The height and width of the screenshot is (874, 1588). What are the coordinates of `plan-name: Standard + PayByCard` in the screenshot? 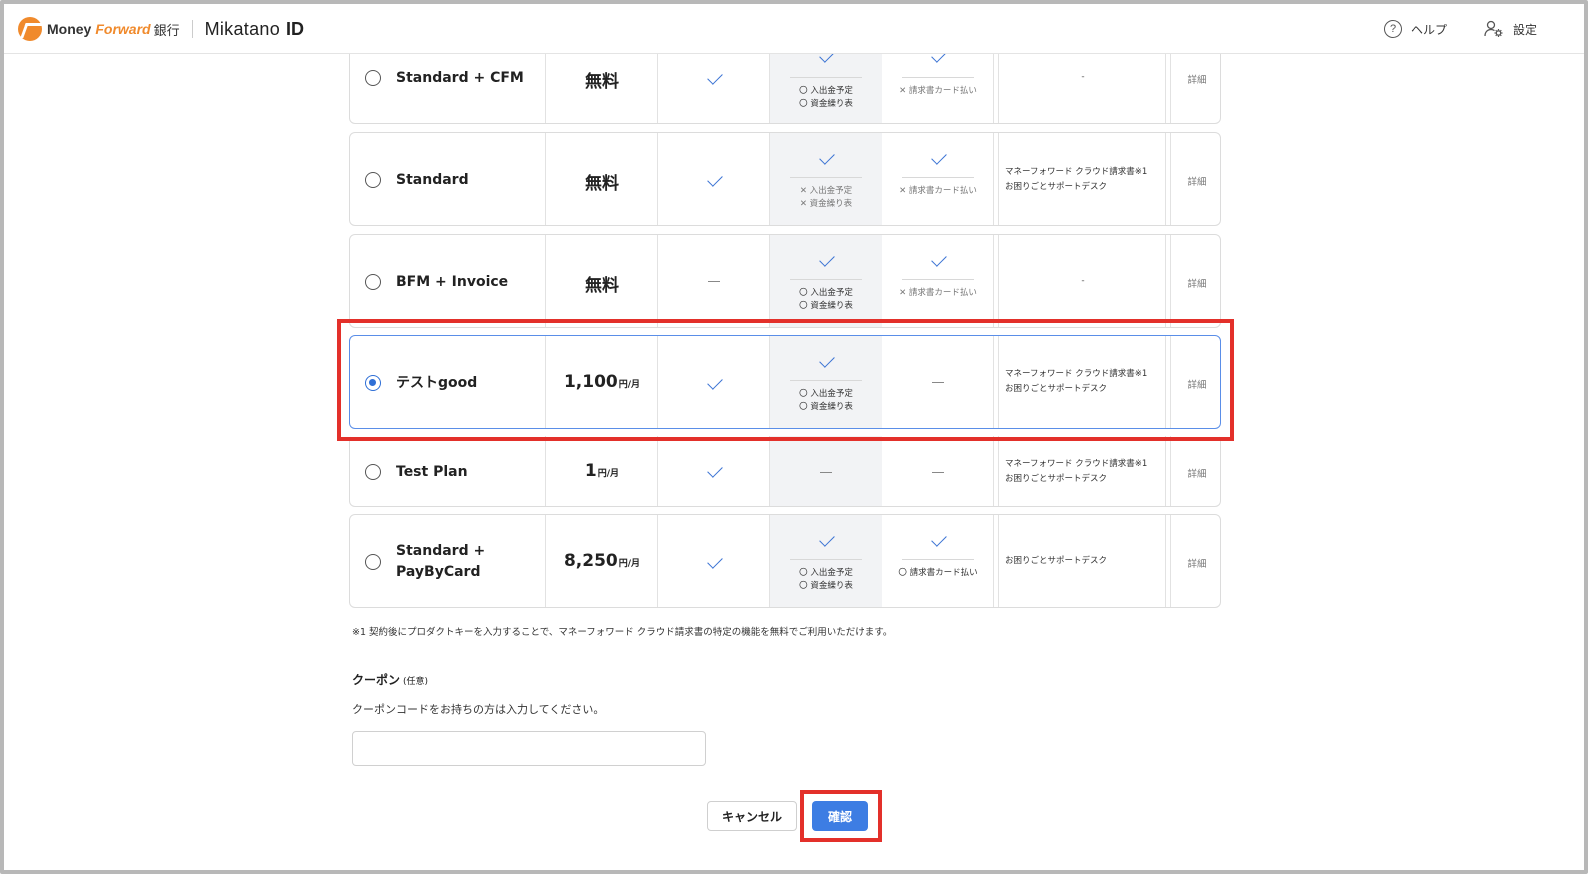 It's located at (441, 561).